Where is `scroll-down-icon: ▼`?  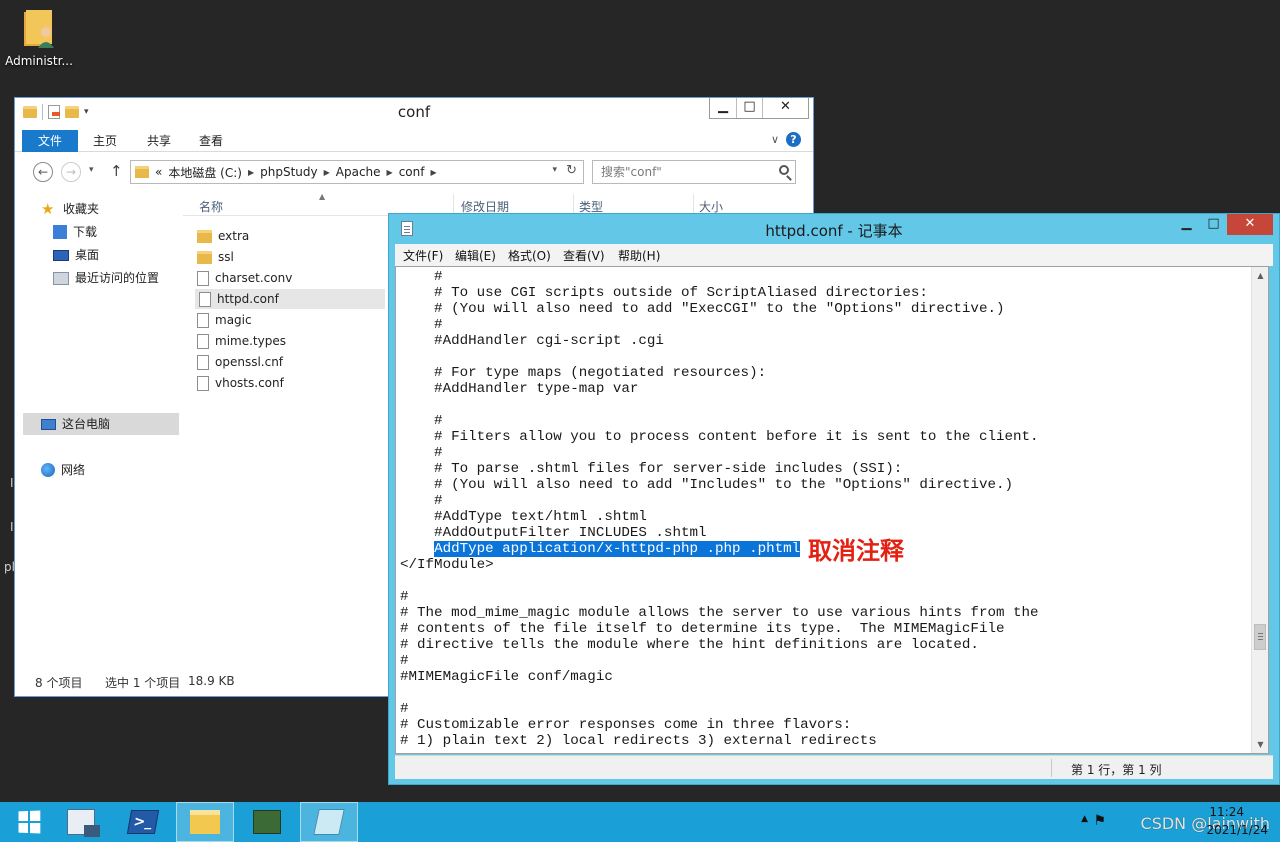
scroll-down-icon: ▼ is located at coordinates (1260, 744).